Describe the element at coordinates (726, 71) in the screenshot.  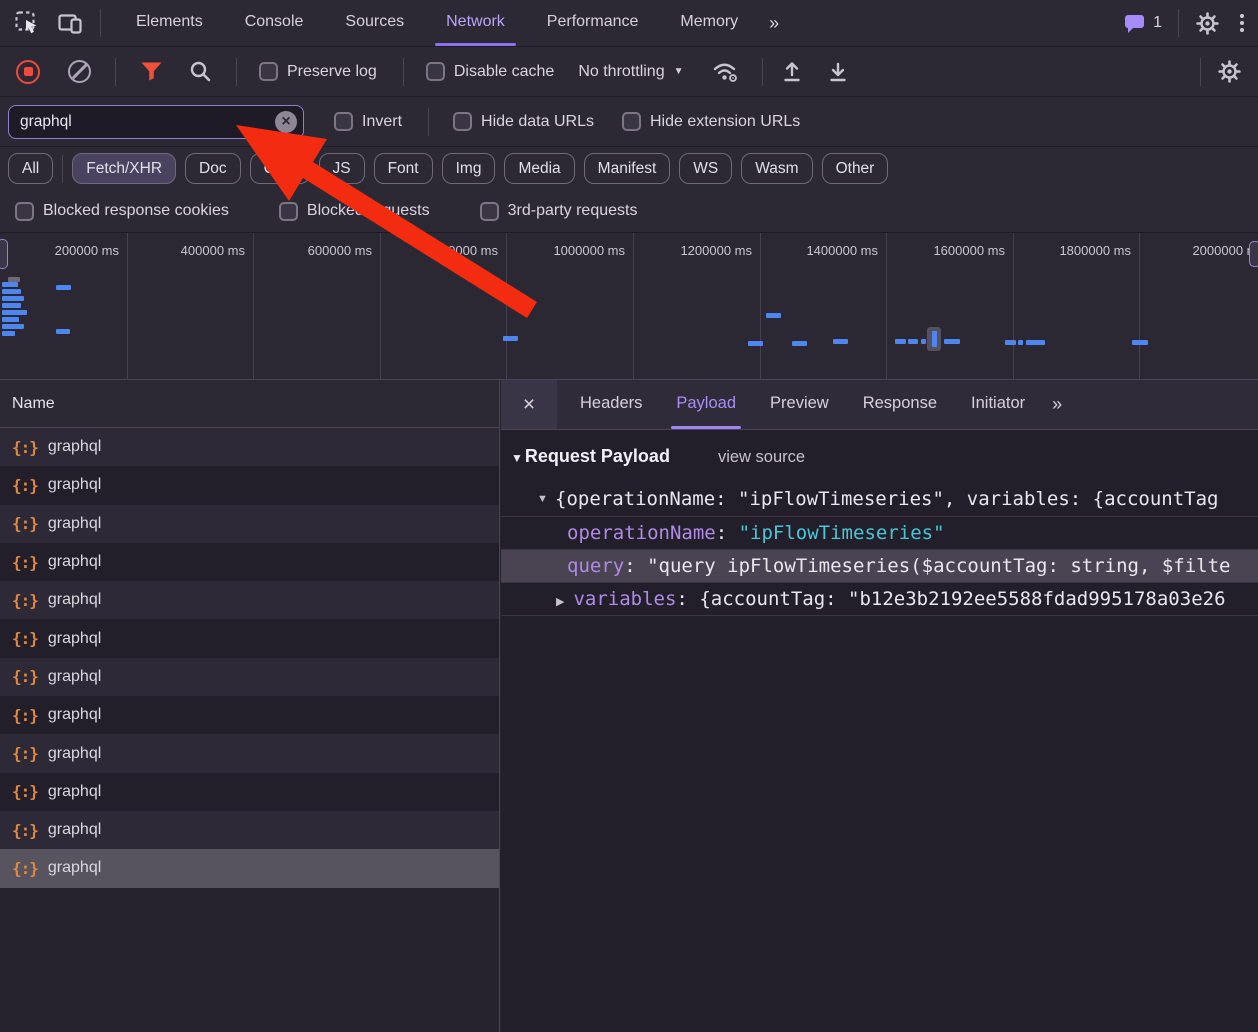
I see `network-conditions-icon` at that location.